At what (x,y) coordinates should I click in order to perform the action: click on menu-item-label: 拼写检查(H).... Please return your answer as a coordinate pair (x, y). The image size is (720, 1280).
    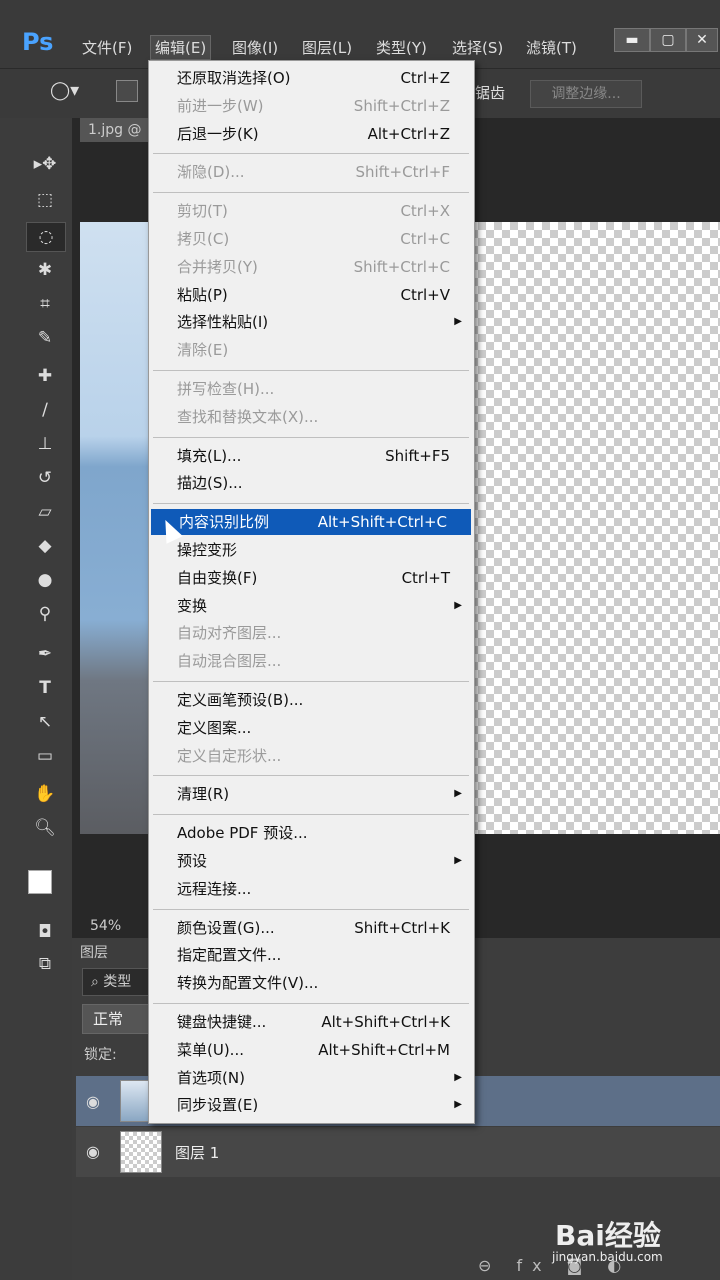
    Looking at the image, I should click on (226, 389).